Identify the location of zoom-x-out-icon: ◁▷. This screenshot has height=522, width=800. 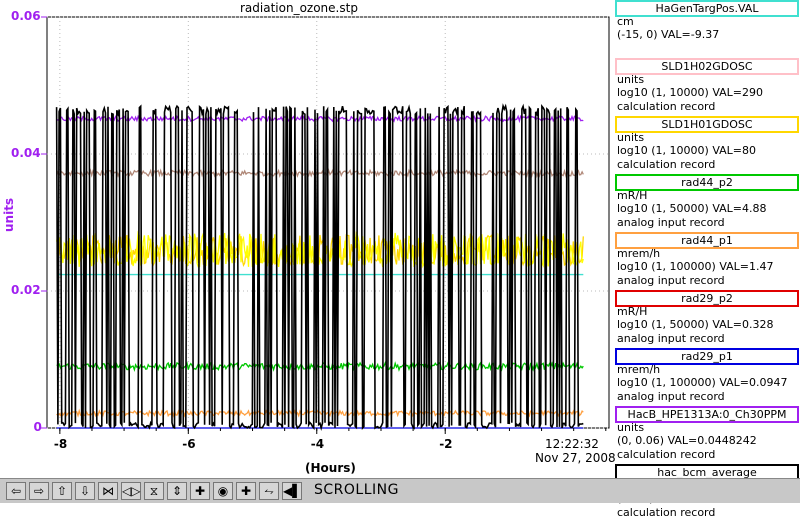
(131, 491).